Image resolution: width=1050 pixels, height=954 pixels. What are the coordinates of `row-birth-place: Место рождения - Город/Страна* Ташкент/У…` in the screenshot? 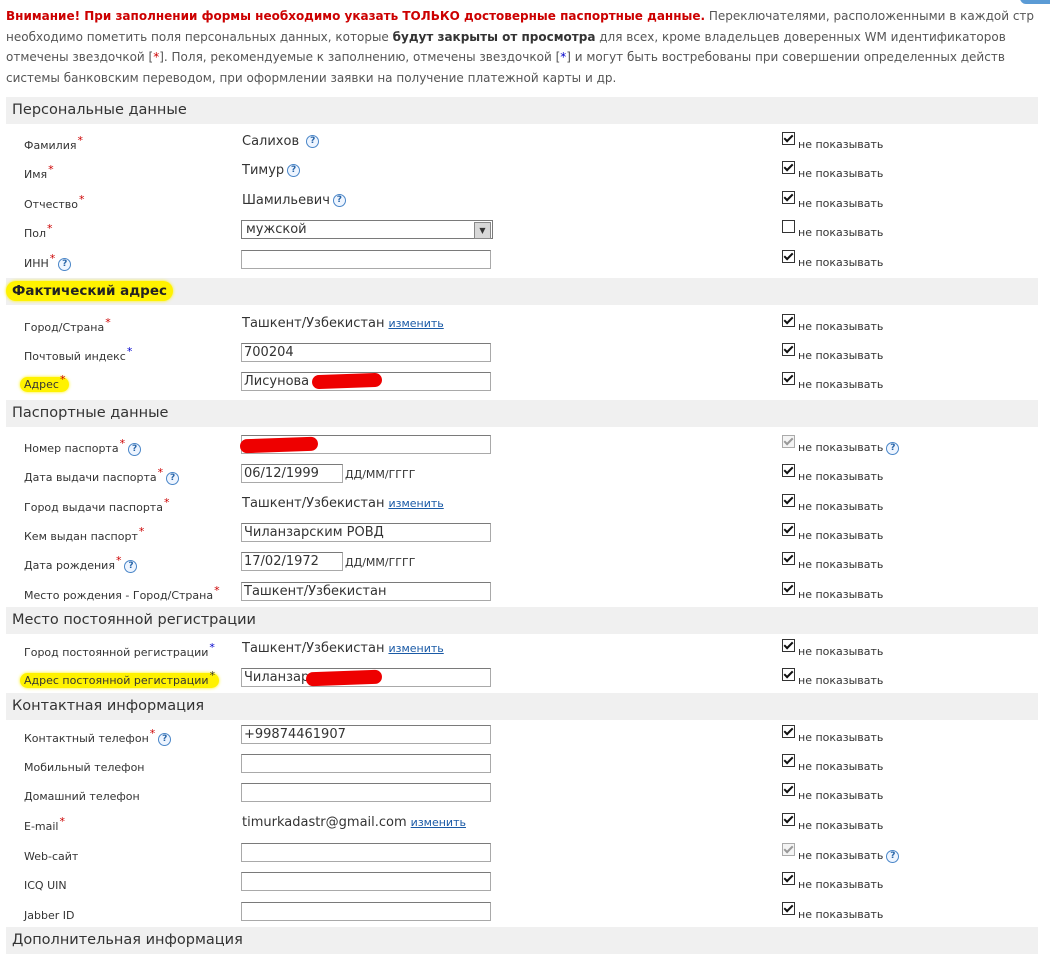 It's located at (454, 592).